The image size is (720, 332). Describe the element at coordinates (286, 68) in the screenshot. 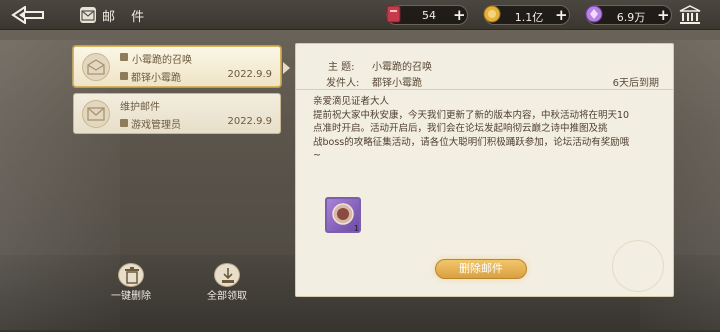

I see `selected-arrow-icon` at that location.